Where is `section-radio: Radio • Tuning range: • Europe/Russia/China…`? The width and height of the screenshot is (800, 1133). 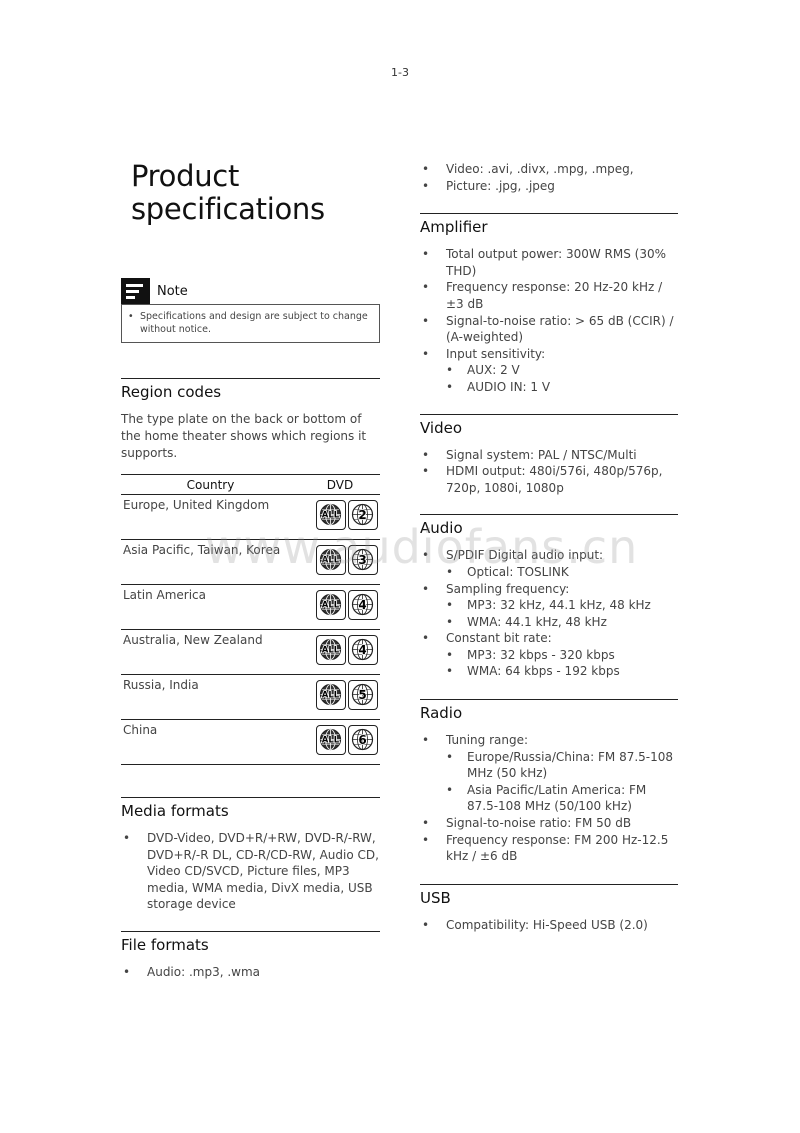
section-radio: Radio • Tuning range: • Europe/Russia/China… is located at coordinates (549, 782).